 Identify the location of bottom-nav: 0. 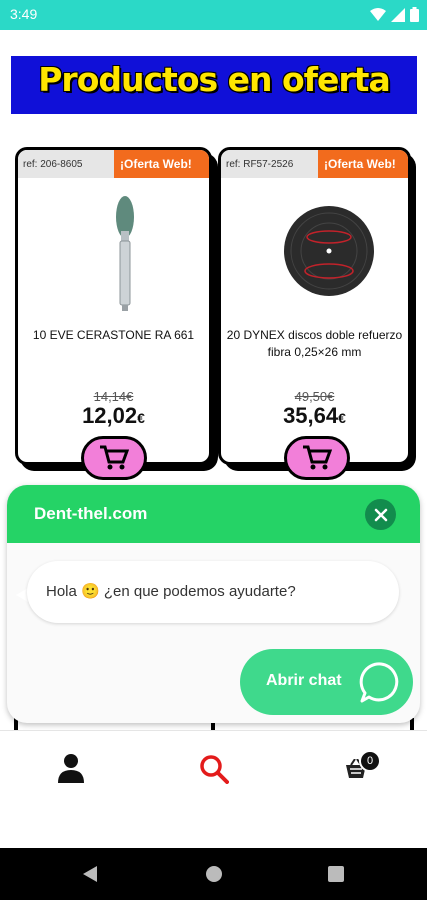
(213, 789).